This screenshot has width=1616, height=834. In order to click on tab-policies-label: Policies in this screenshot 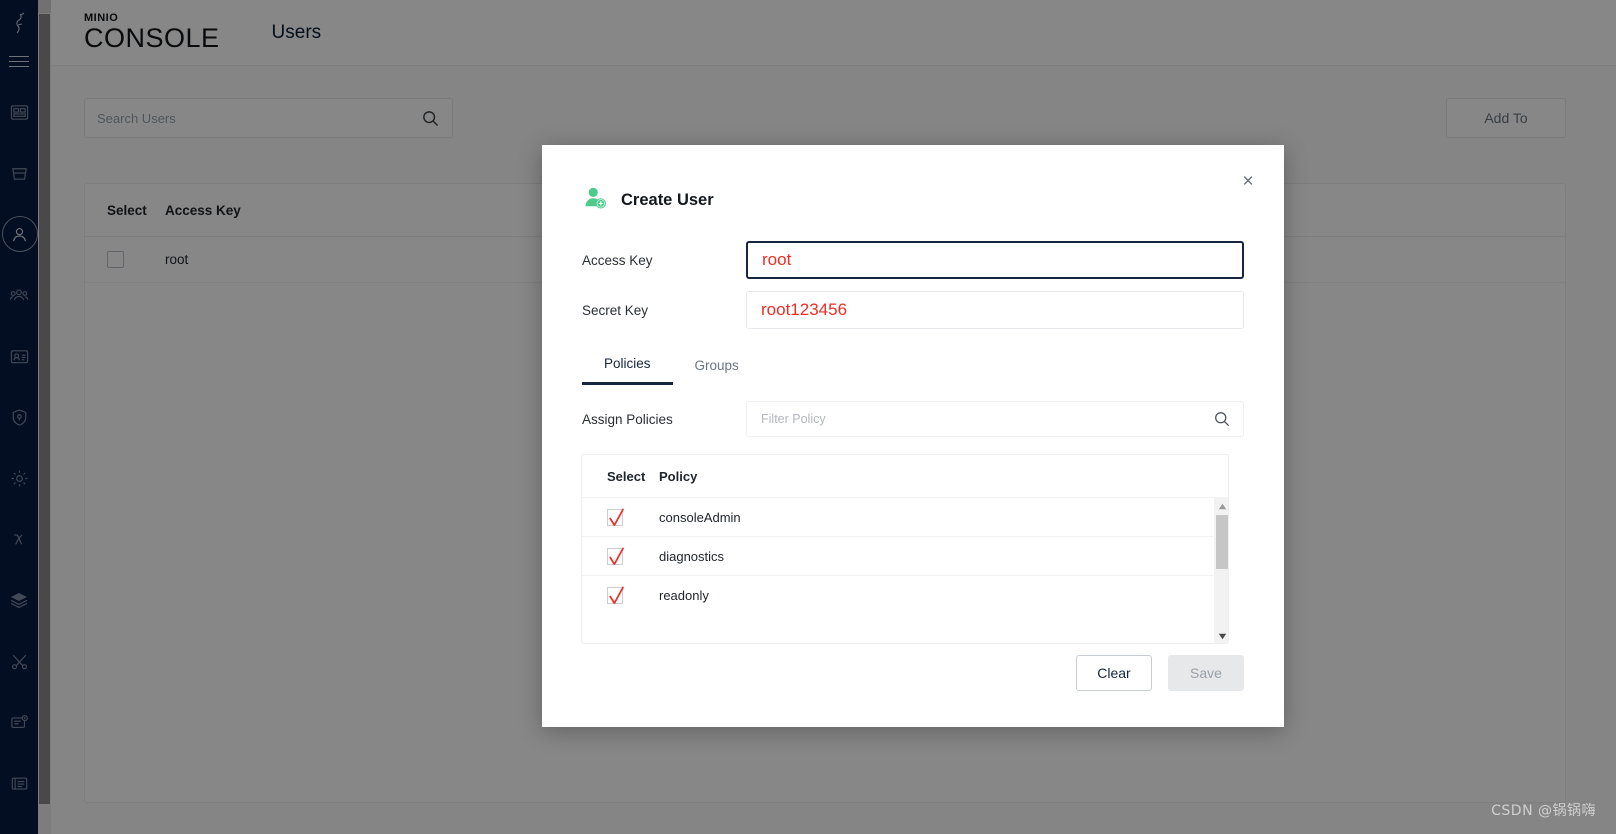, I will do `click(627, 363)`.